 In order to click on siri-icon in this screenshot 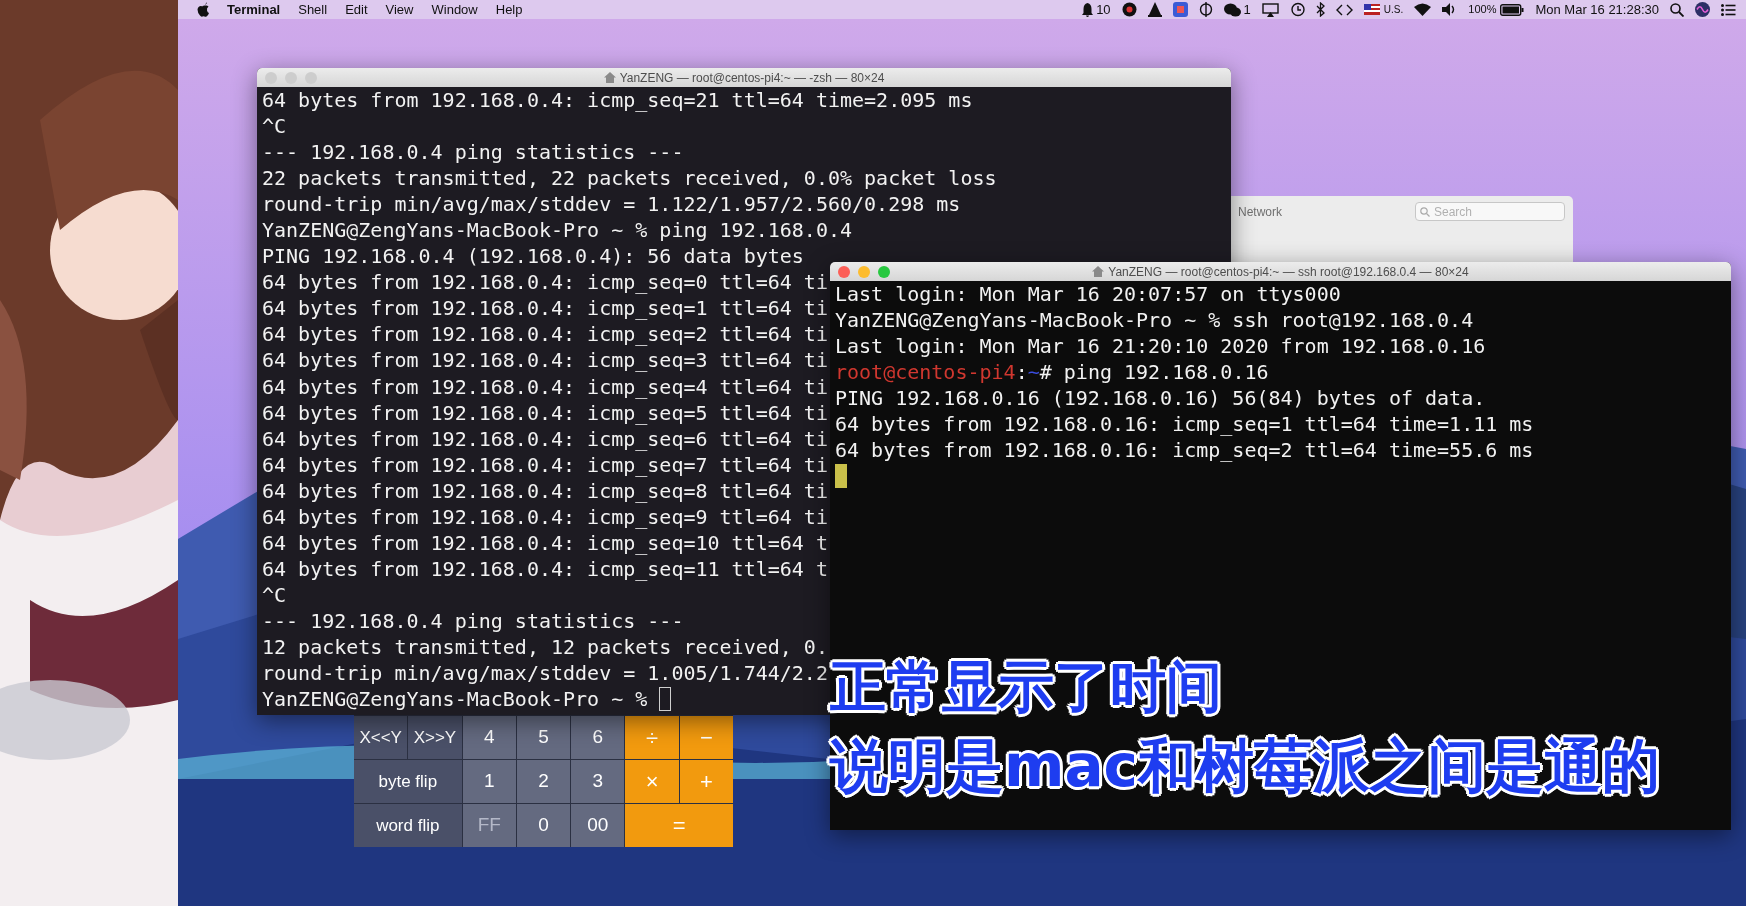, I will do `click(1702, 9)`.